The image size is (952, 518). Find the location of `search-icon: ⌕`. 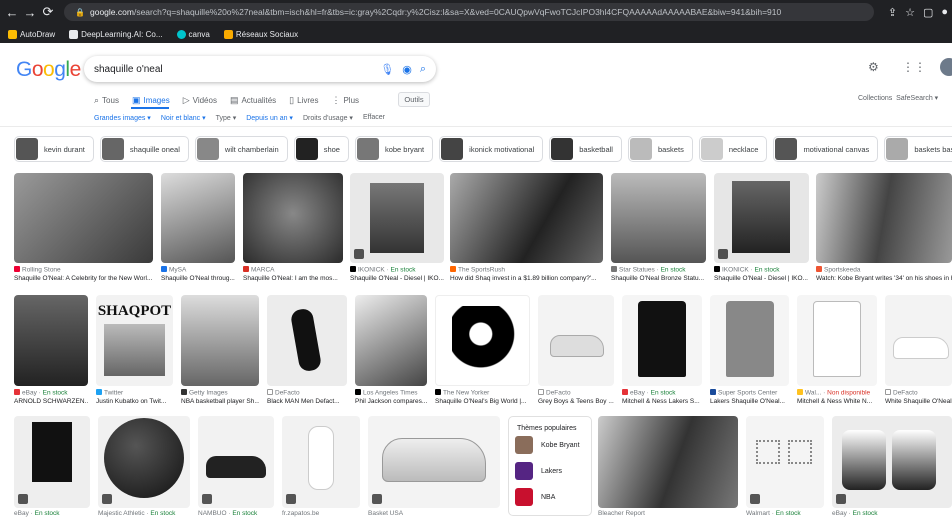

search-icon: ⌕ is located at coordinates (423, 69).